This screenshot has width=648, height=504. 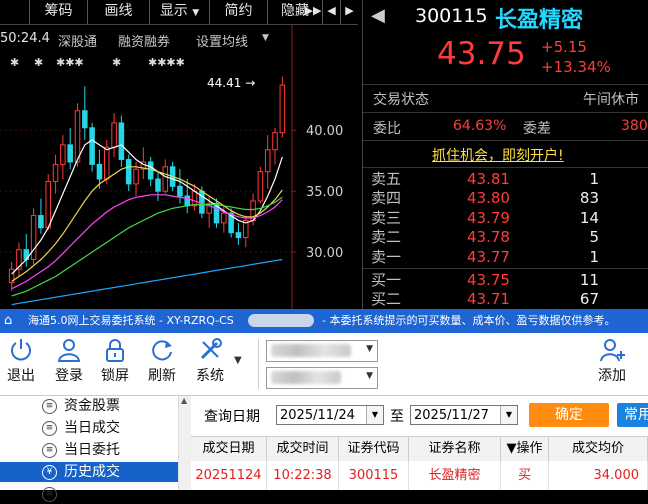 I want to click on end-date-picker: 2025/11/27 ▼, so click(x=464, y=415).